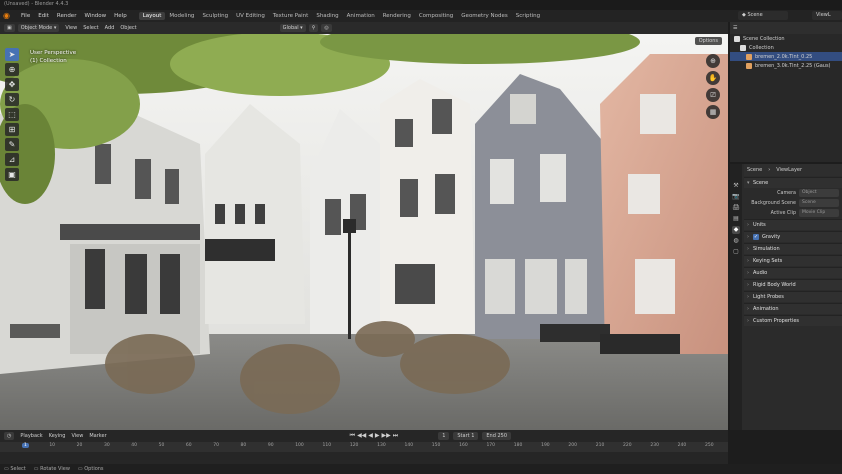 This screenshot has height=474, width=842. I want to click on render-tab-icon: 📷, so click(736, 197).